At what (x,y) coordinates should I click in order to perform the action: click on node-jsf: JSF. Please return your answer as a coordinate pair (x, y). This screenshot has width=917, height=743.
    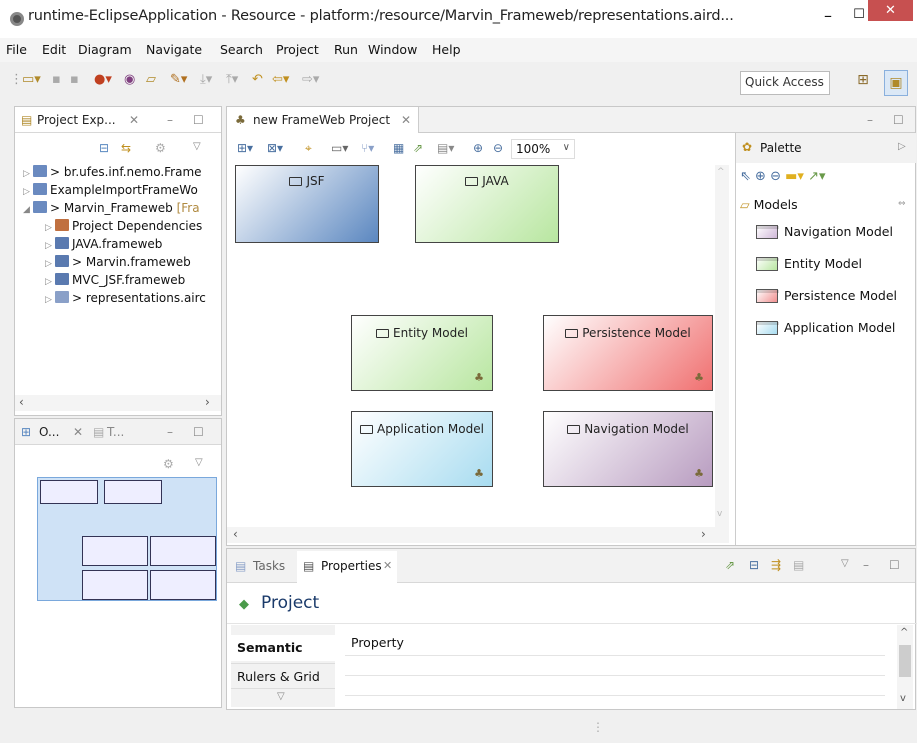
    Looking at the image, I should click on (307, 204).